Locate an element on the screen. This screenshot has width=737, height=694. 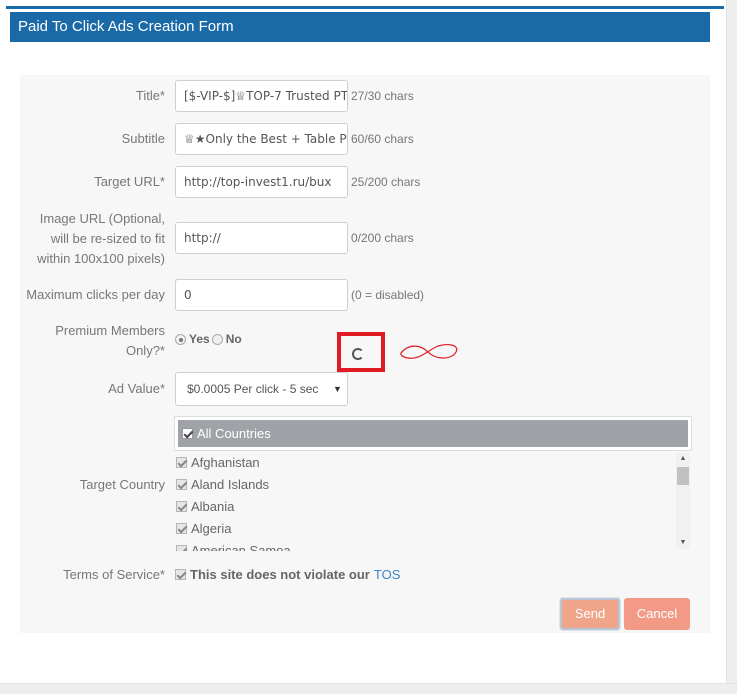
page-background-bottom is located at coordinates (368, 688).